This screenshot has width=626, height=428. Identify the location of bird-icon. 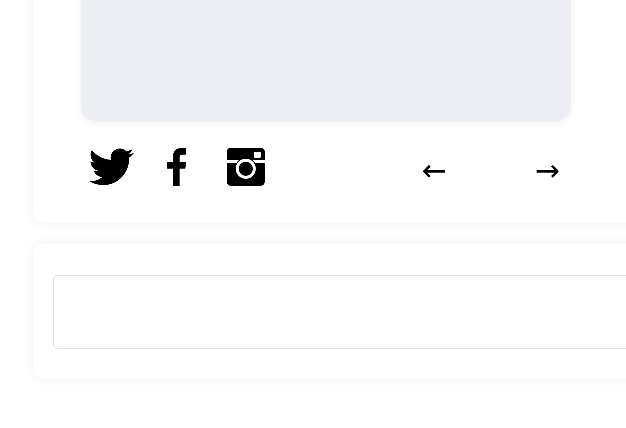
(111, 167).